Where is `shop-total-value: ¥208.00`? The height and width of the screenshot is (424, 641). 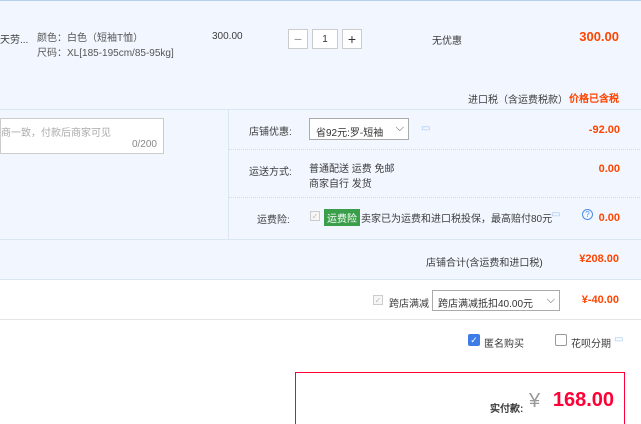 shop-total-value: ¥208.00 is located at coordinates (599, 259).